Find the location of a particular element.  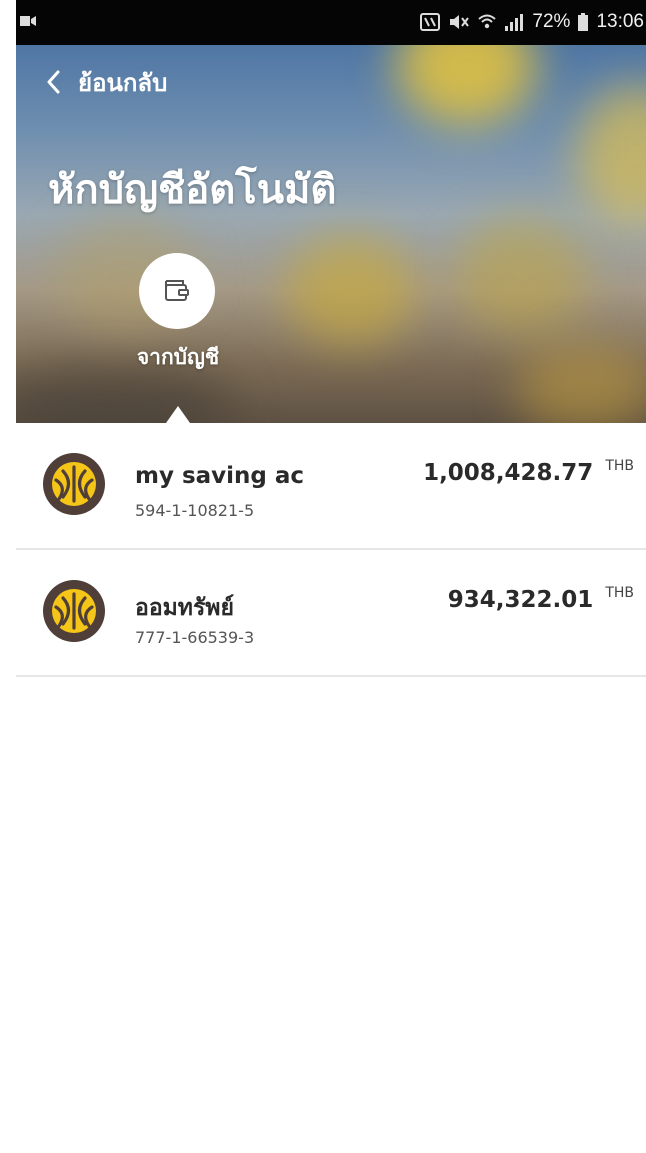

battery-icon is located at coordinates (583, 22).